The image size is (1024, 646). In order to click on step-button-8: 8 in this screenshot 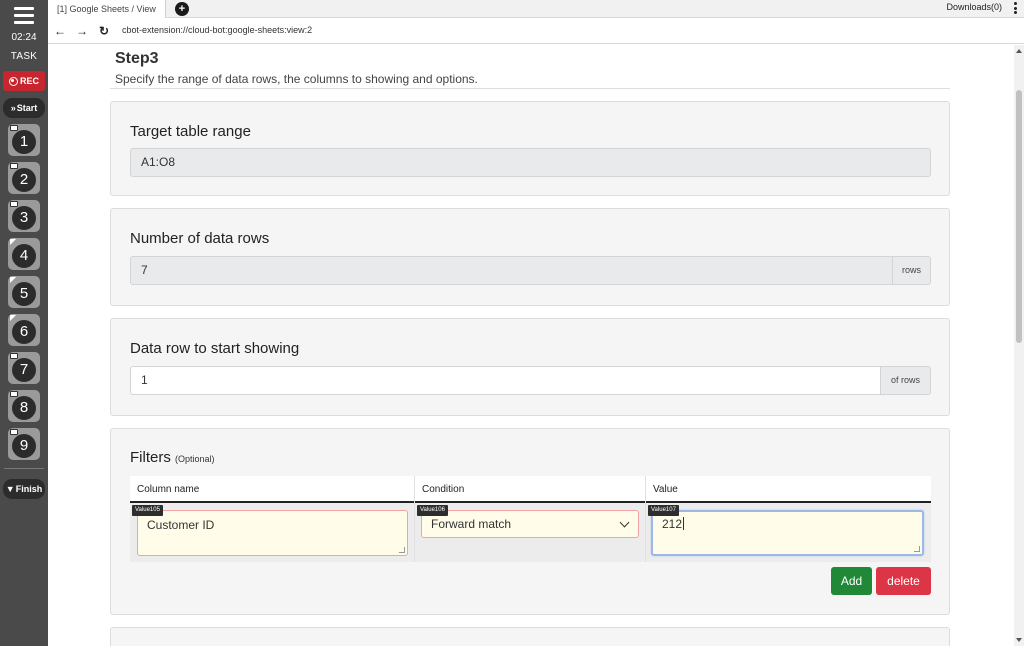, I will do `click(24, 406)`.